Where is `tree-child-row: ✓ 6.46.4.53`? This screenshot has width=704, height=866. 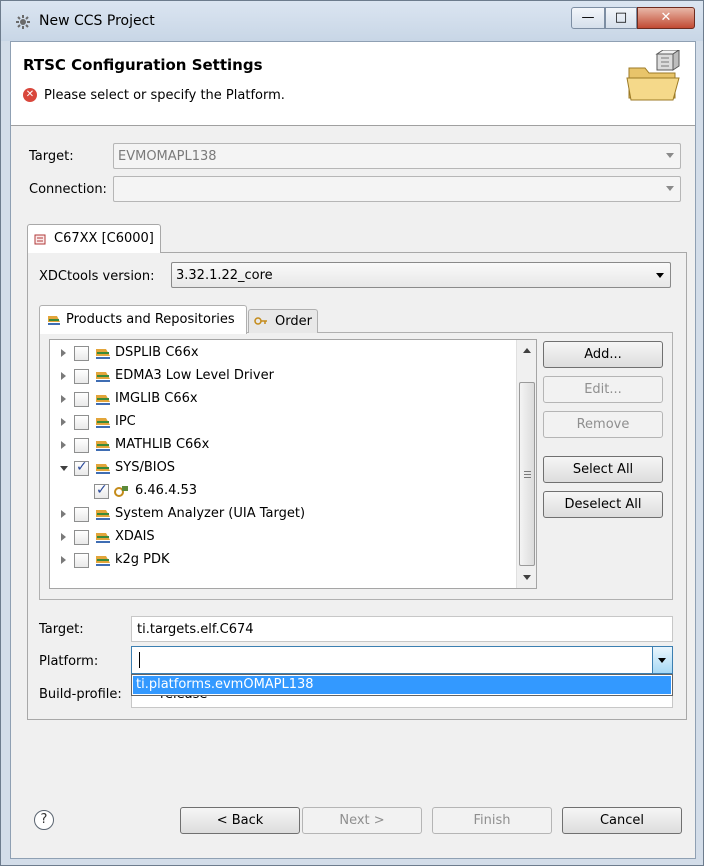
tree-child-row: ✓ 6.46.4.53 is located at coordinates (282, 491).